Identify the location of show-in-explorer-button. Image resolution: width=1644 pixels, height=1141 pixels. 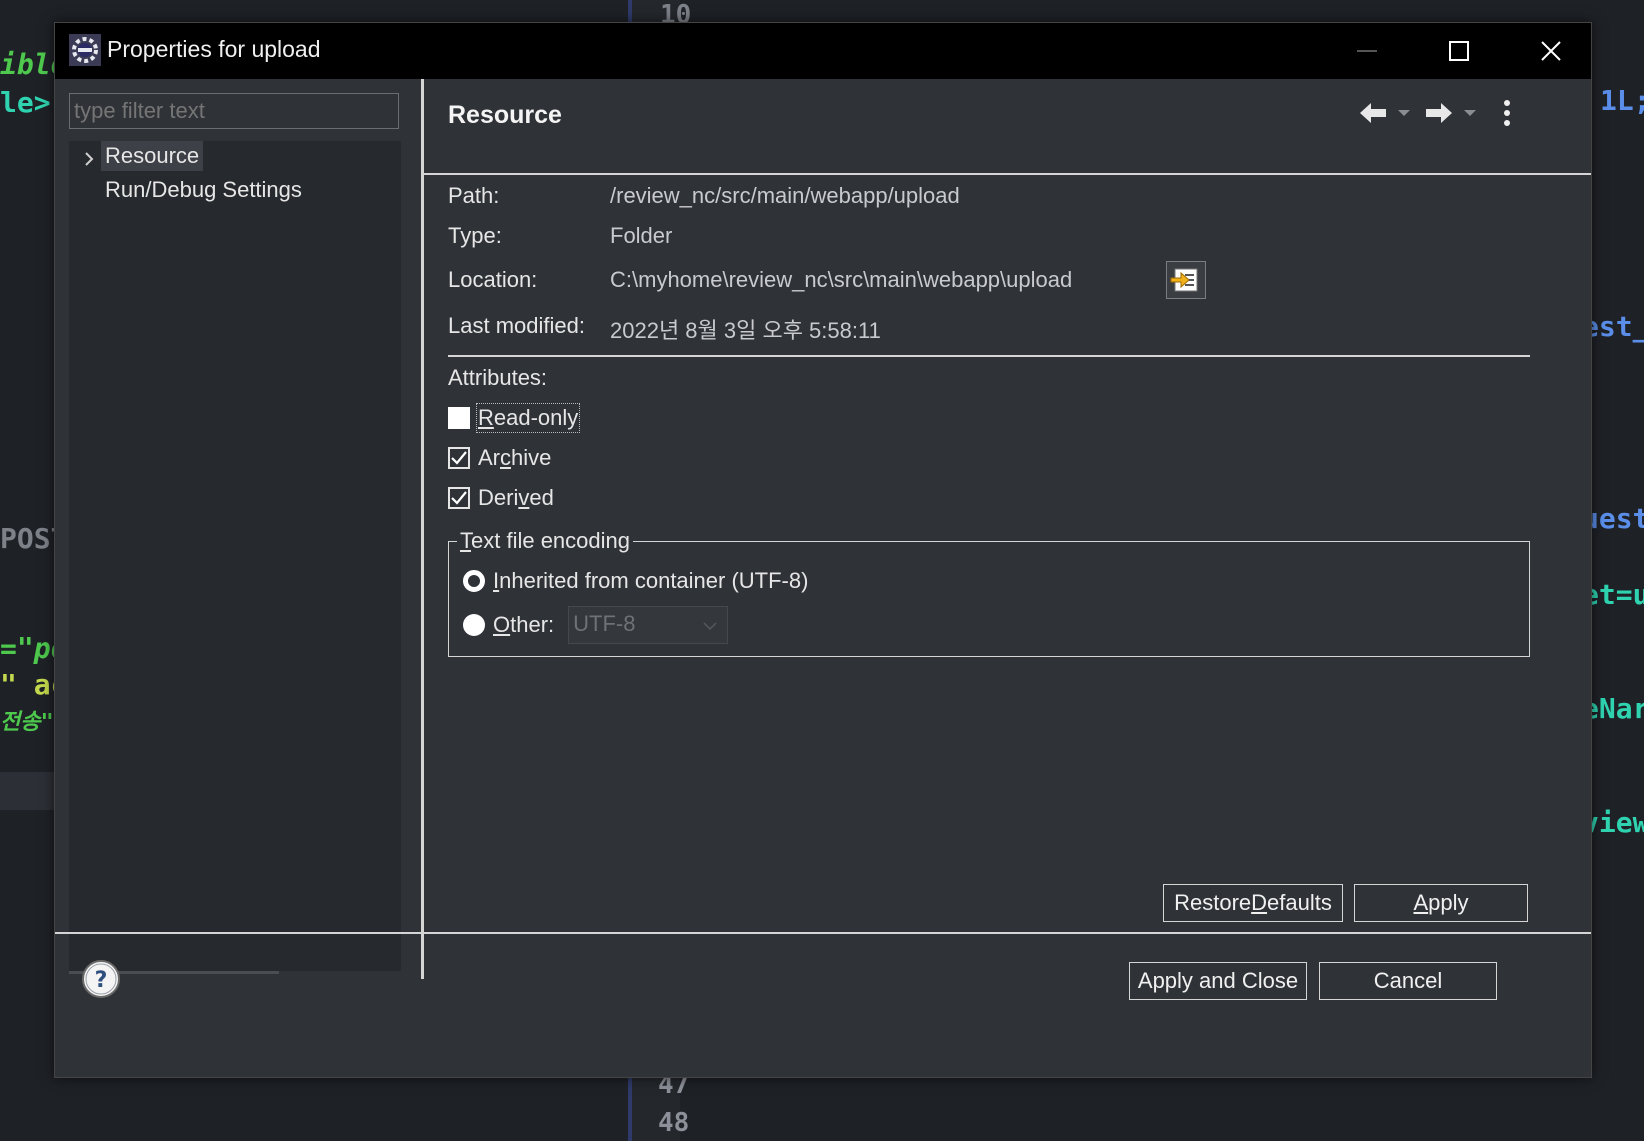
(1186, 280).